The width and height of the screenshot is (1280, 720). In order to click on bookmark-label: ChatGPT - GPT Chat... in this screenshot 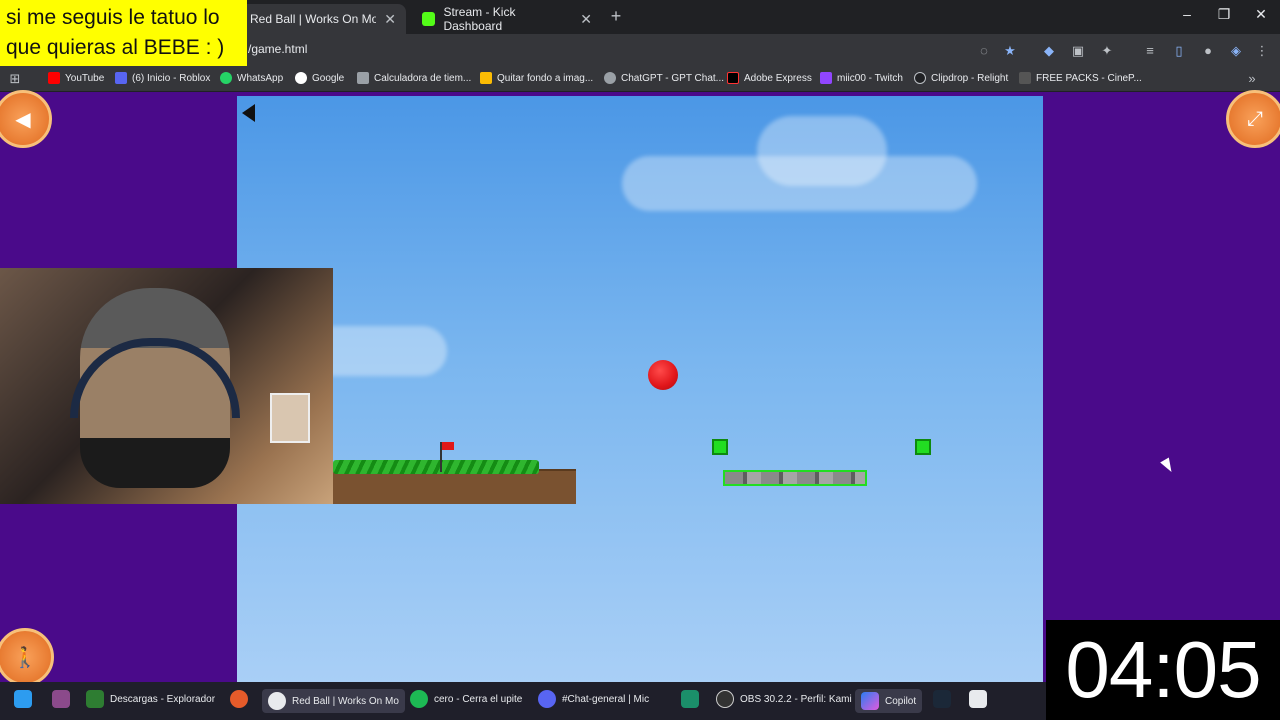, I will do `click(672, 78)`.